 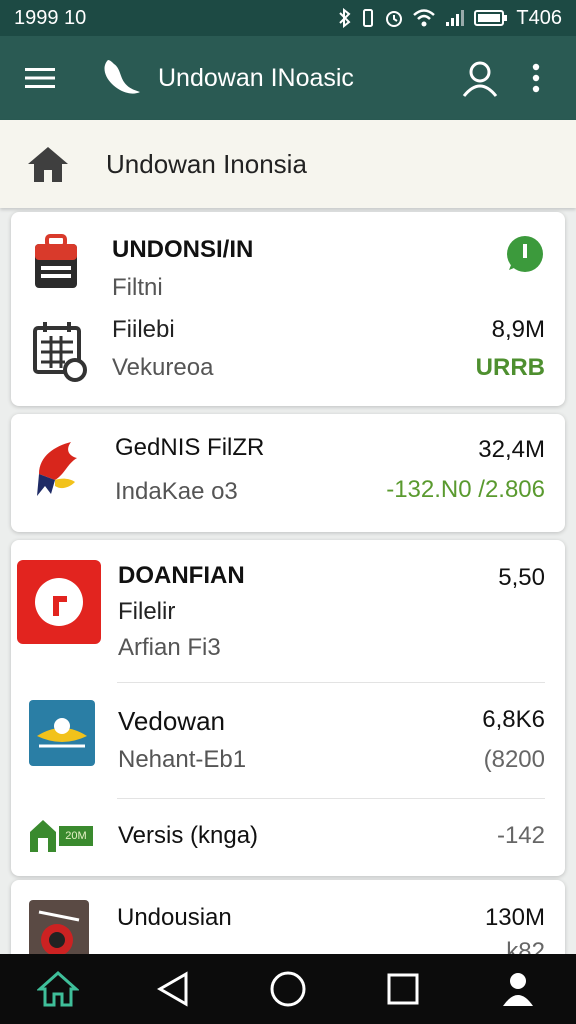 I want to click on item-value: 130M, so click(x=514, y=917).